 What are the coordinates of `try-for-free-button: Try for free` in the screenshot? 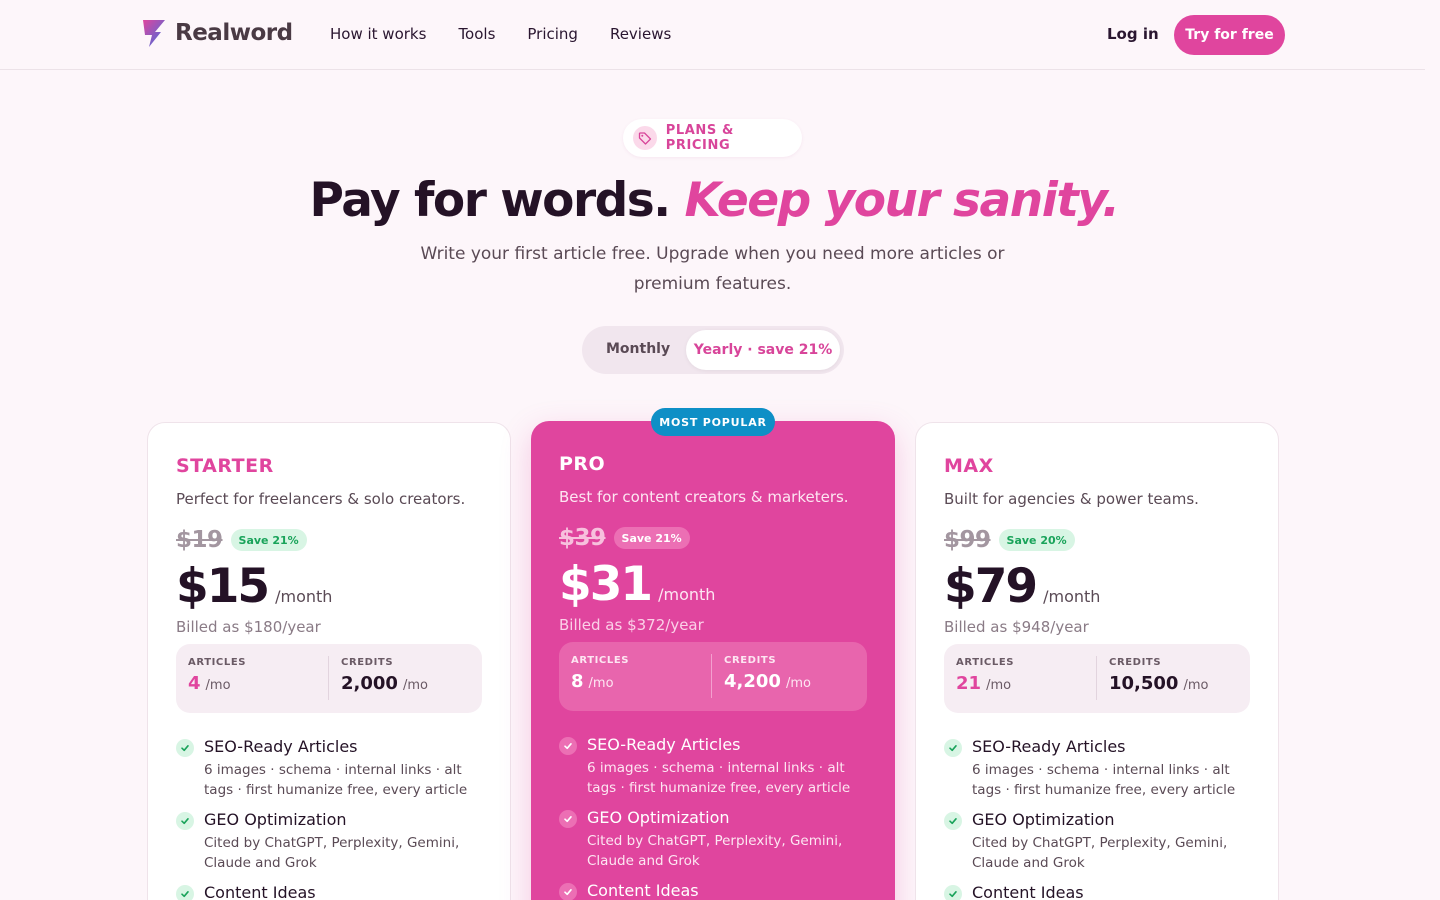 It's located at (1229, 35).